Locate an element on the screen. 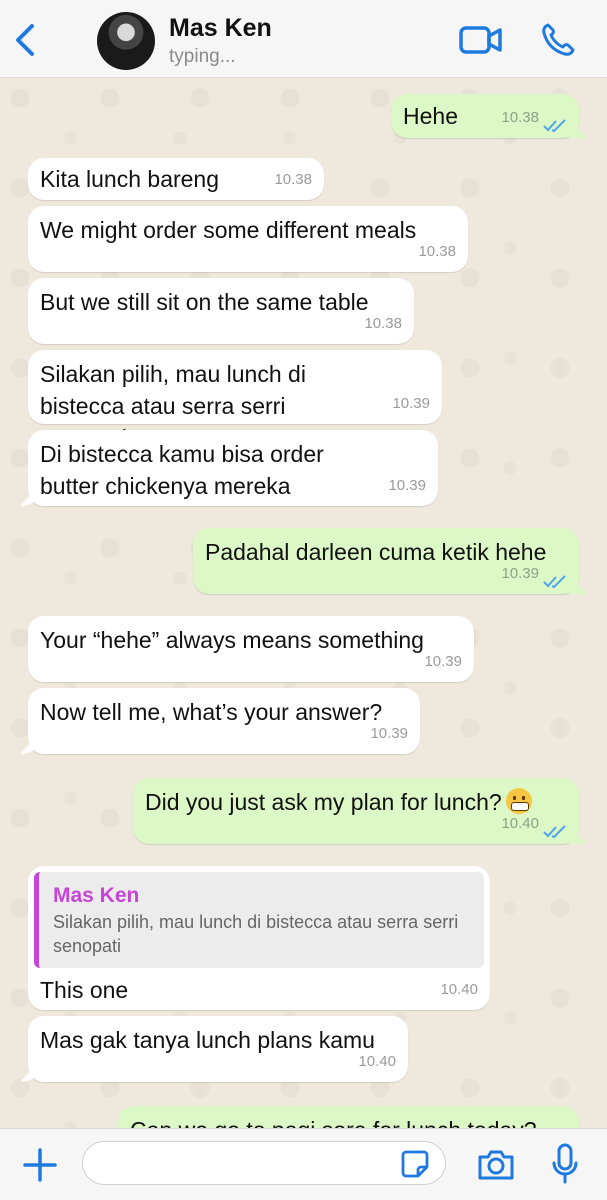 The image size is (607, 1200). message-bubble: But we still sit on the same table 10.38 is located at coordinates (221, 311).